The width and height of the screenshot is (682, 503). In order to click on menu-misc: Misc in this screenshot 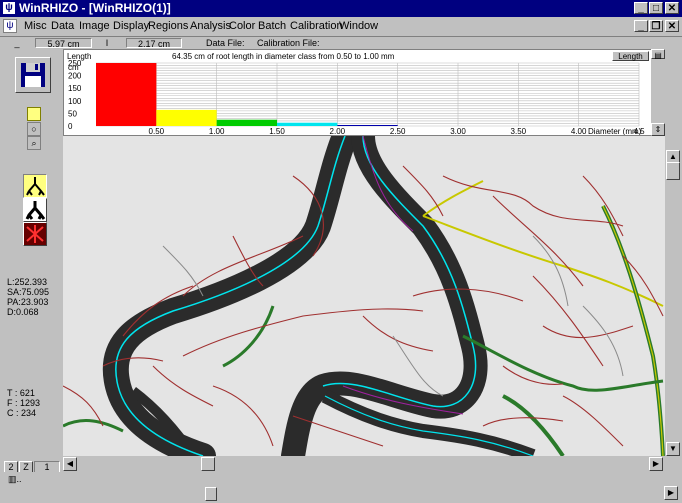, I will do `click(35, 26)`.